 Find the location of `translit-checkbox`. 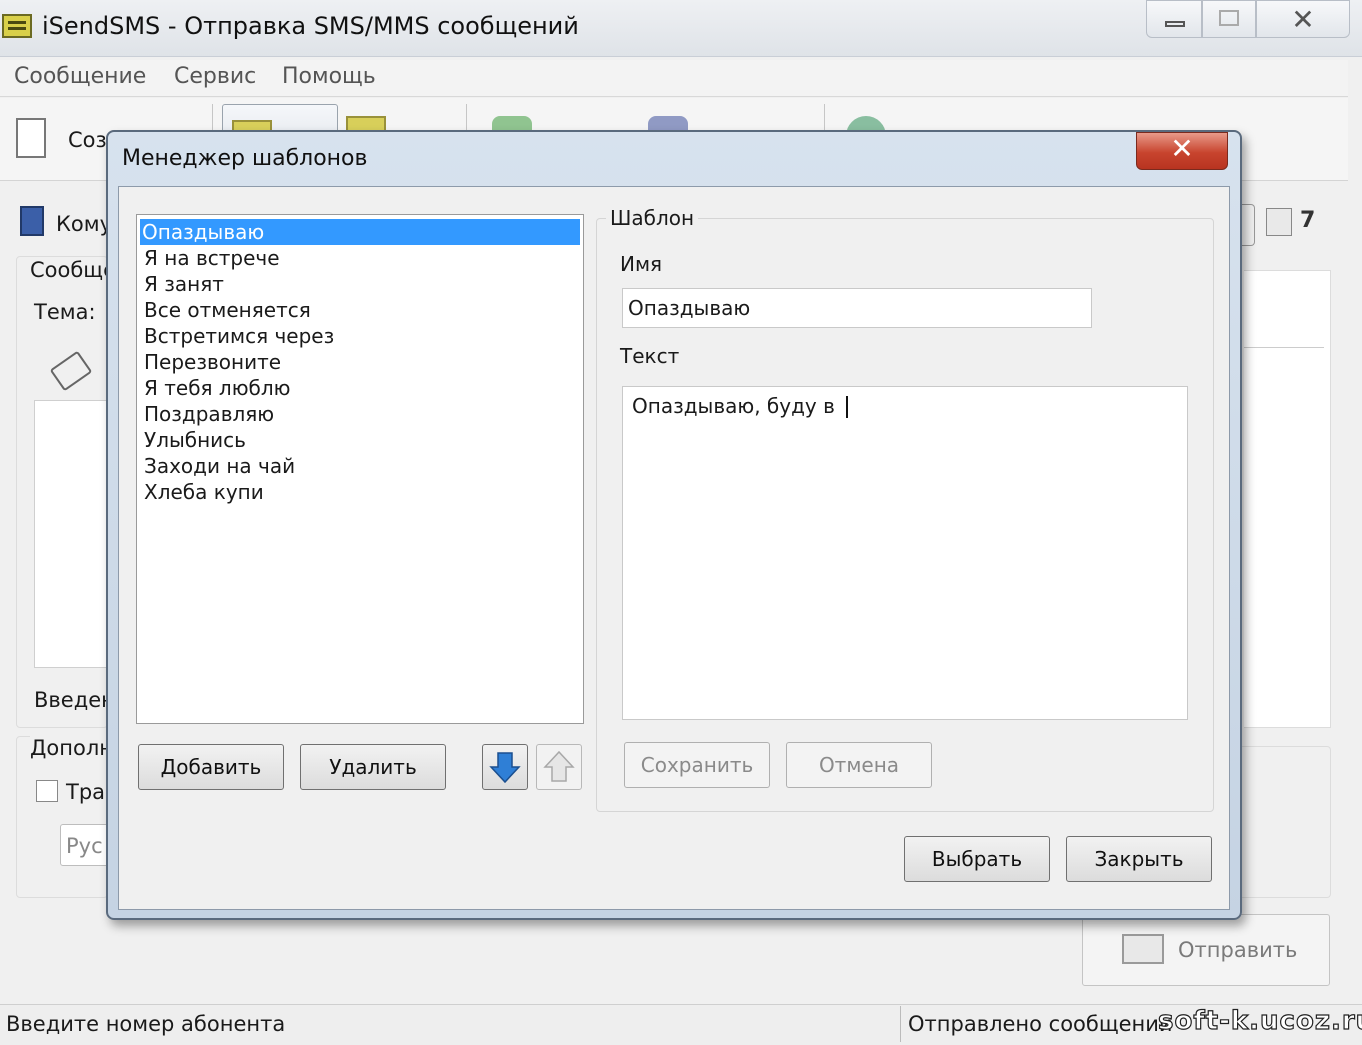

translit-checkbox is located at coordinates (47, 791).